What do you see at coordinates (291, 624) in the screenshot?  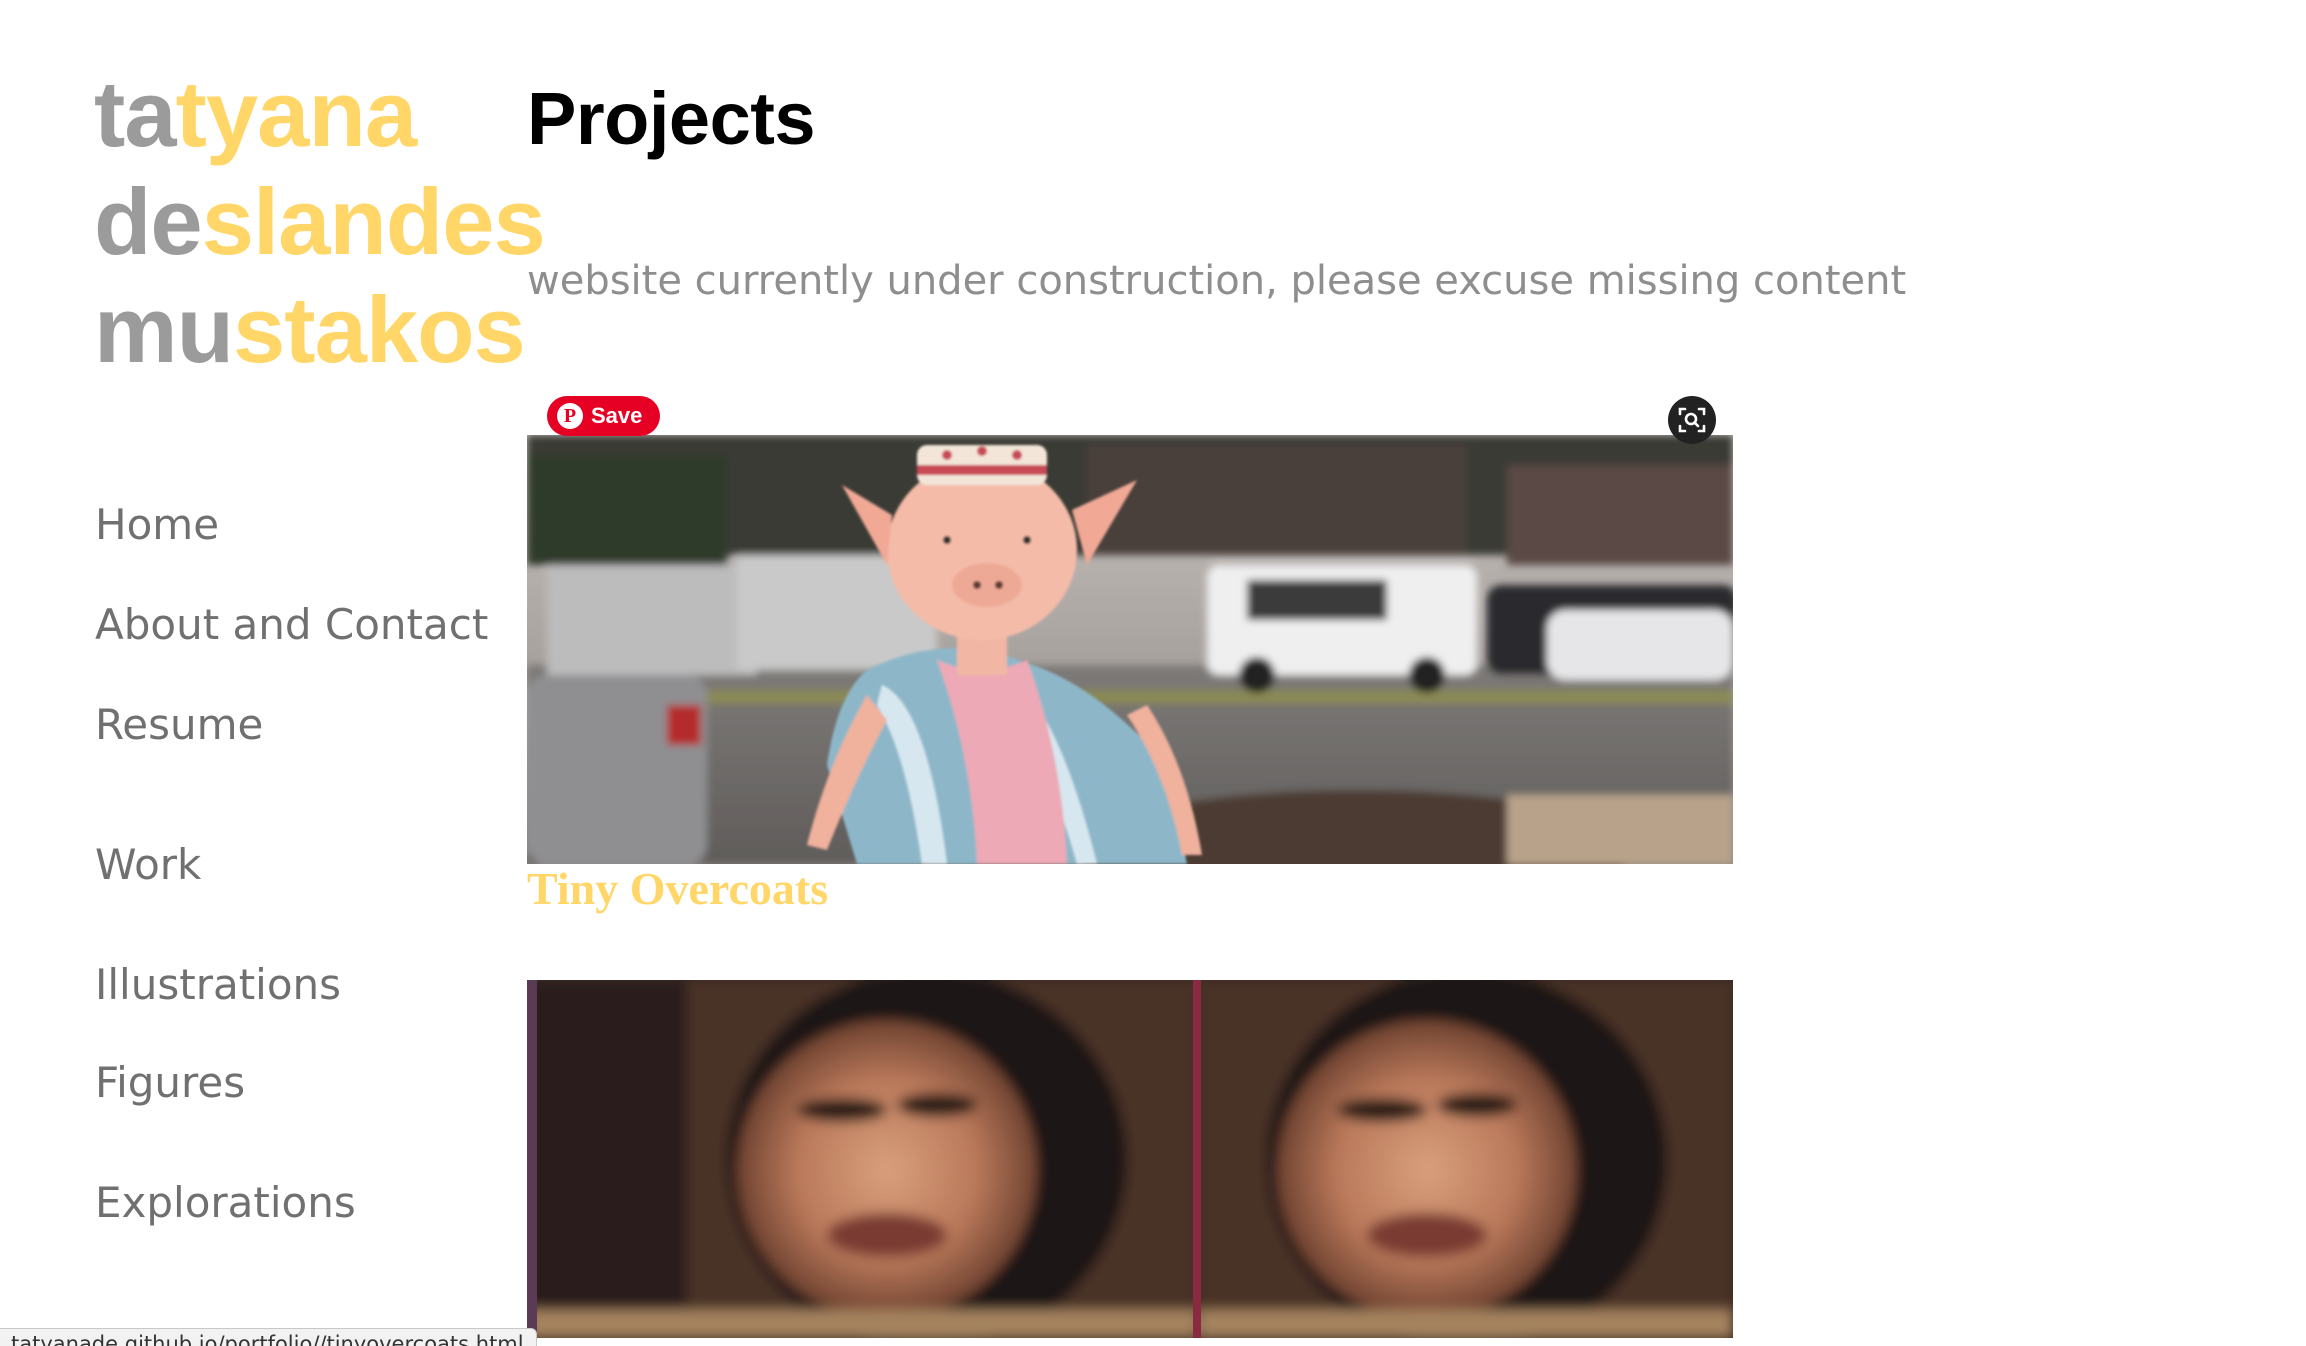 I see `nav-item-about-contact: About and Contact` at bounding box center [291, 624].